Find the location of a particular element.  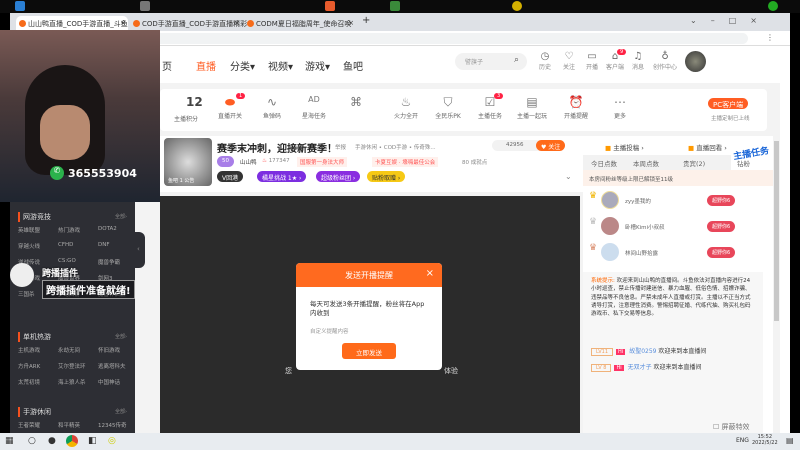

category-item: 永劫无间 is located at coordinates (69, 350).